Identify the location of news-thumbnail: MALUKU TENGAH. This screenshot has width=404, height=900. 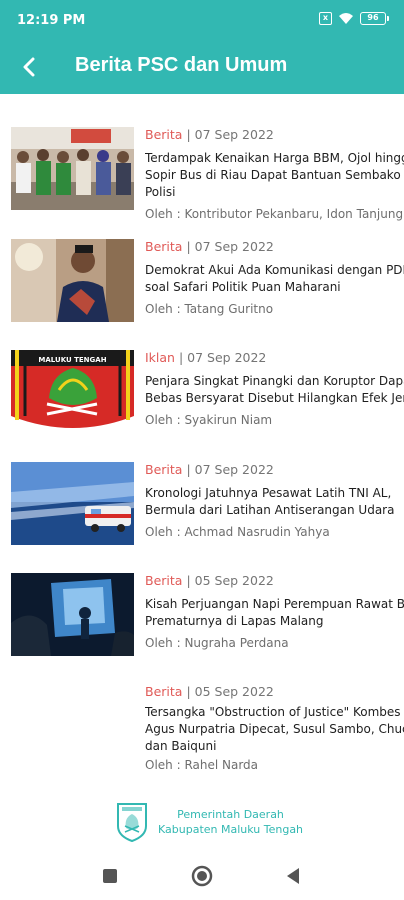
(72, 391).